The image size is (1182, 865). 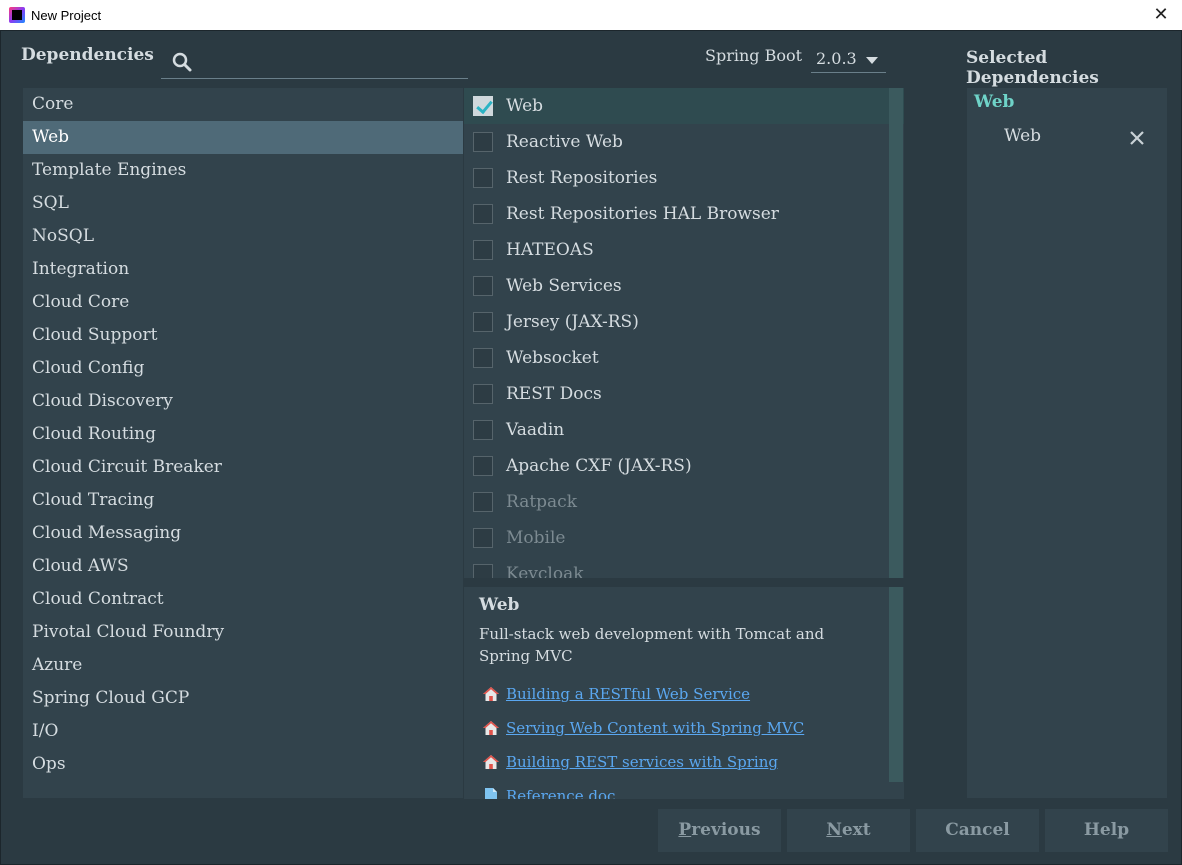 I want to click on dependency-item: Reactive Web, so click(x=684, y=142).